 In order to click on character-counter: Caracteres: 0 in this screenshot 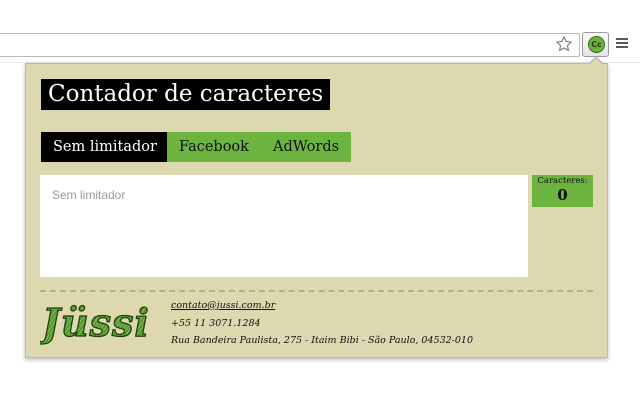, I will do `click(562, 191)`.